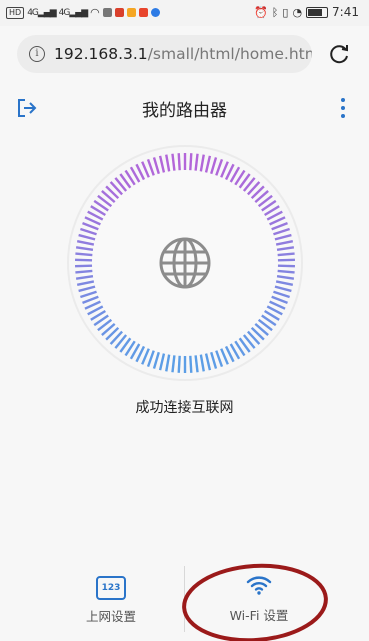 The height and width of the screenshot is (641, 369). I want to click on more-vertical-icon, so click(343, 108).